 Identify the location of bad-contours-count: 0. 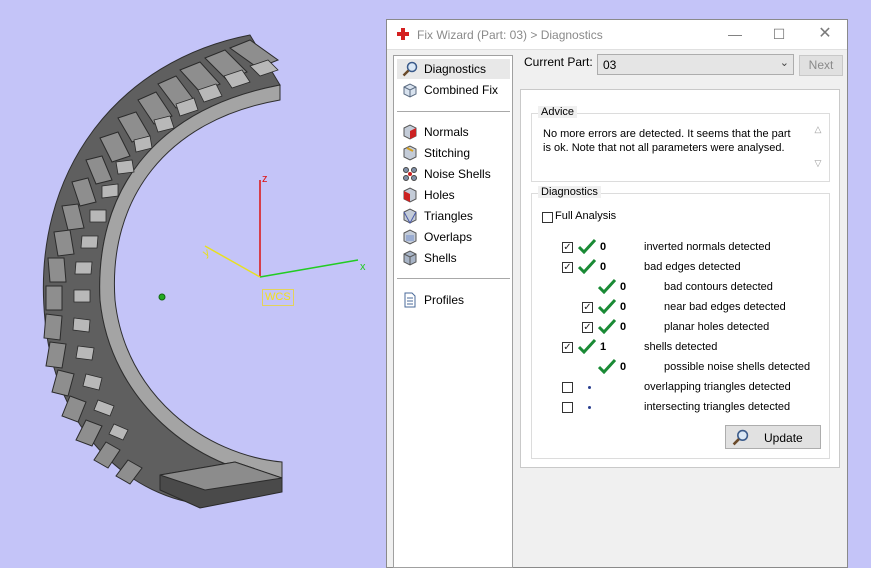
(623, 287).